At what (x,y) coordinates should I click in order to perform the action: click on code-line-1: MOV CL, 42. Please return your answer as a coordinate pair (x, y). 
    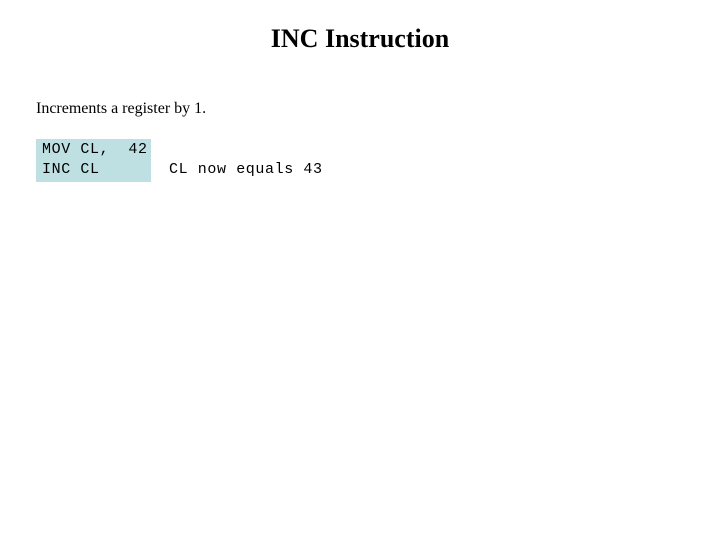
    Looking at the image, I should click on (95, 149).